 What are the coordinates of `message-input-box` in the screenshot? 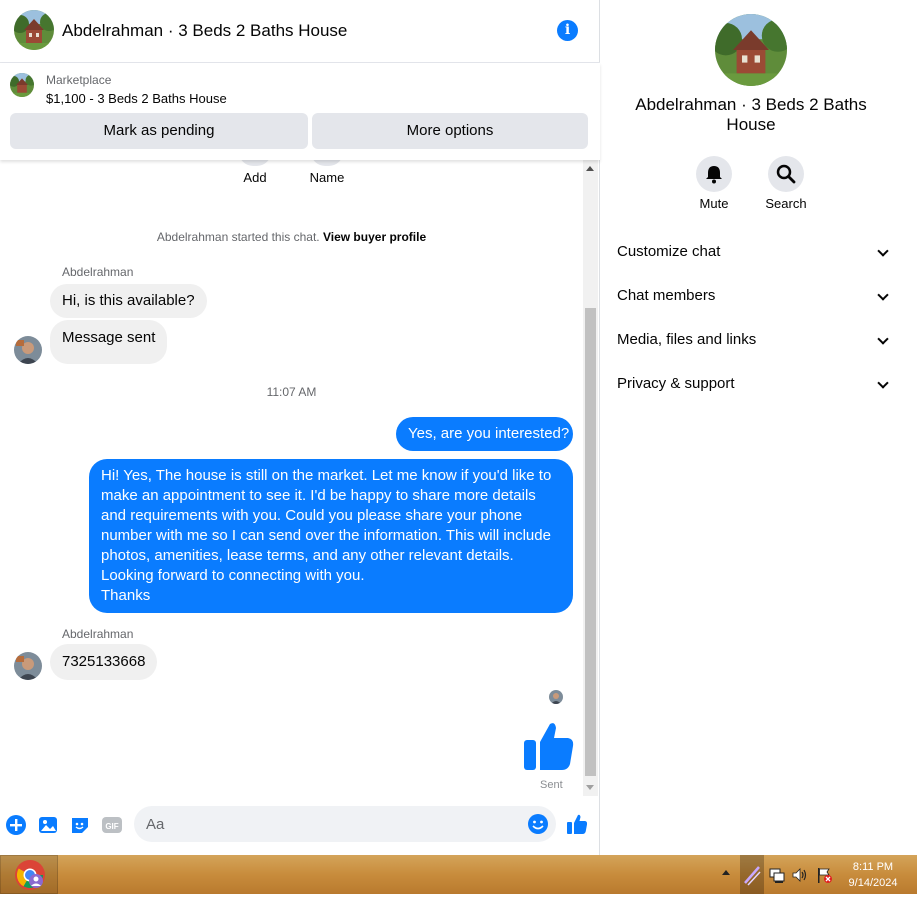 It's located at (345, 824).